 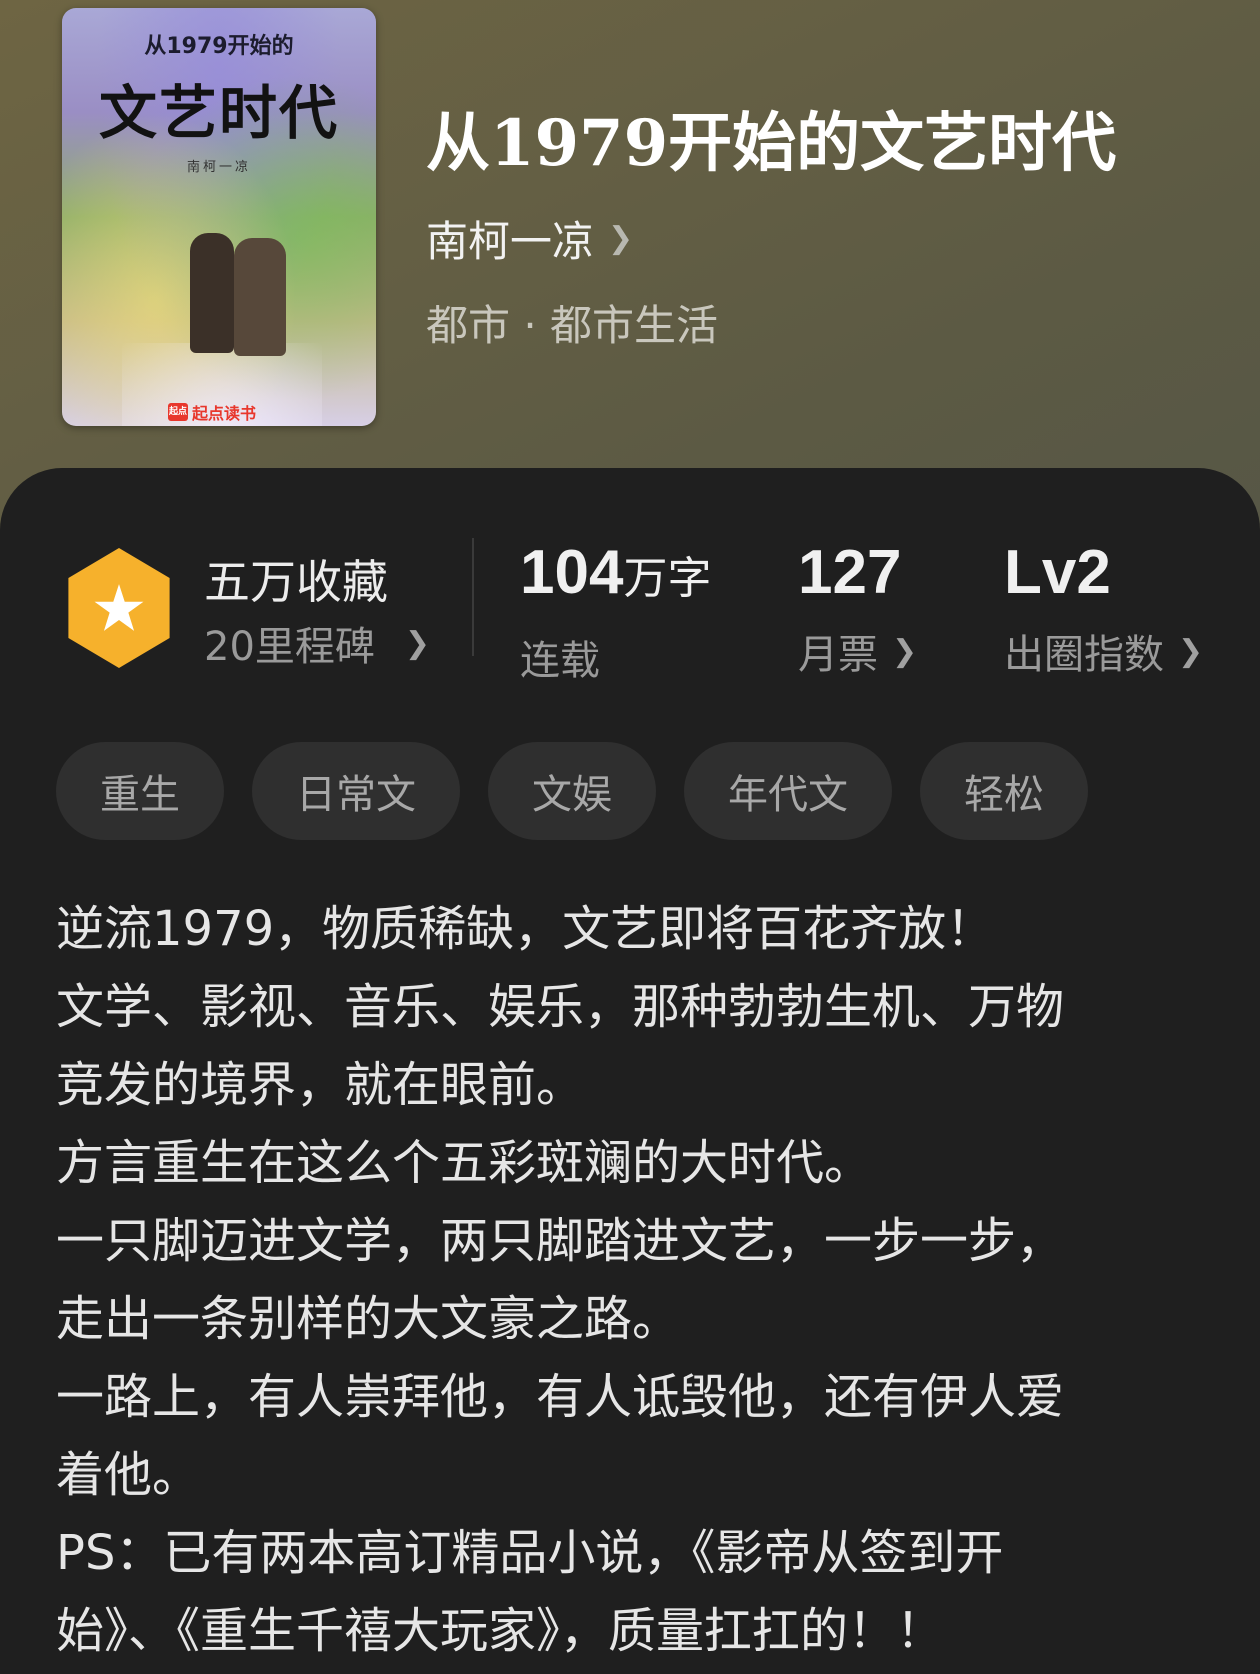 What do you see at coordinates (572, 572) in the screenshot?
I see `word-count-value: 104` at bounding box center [572, 572].